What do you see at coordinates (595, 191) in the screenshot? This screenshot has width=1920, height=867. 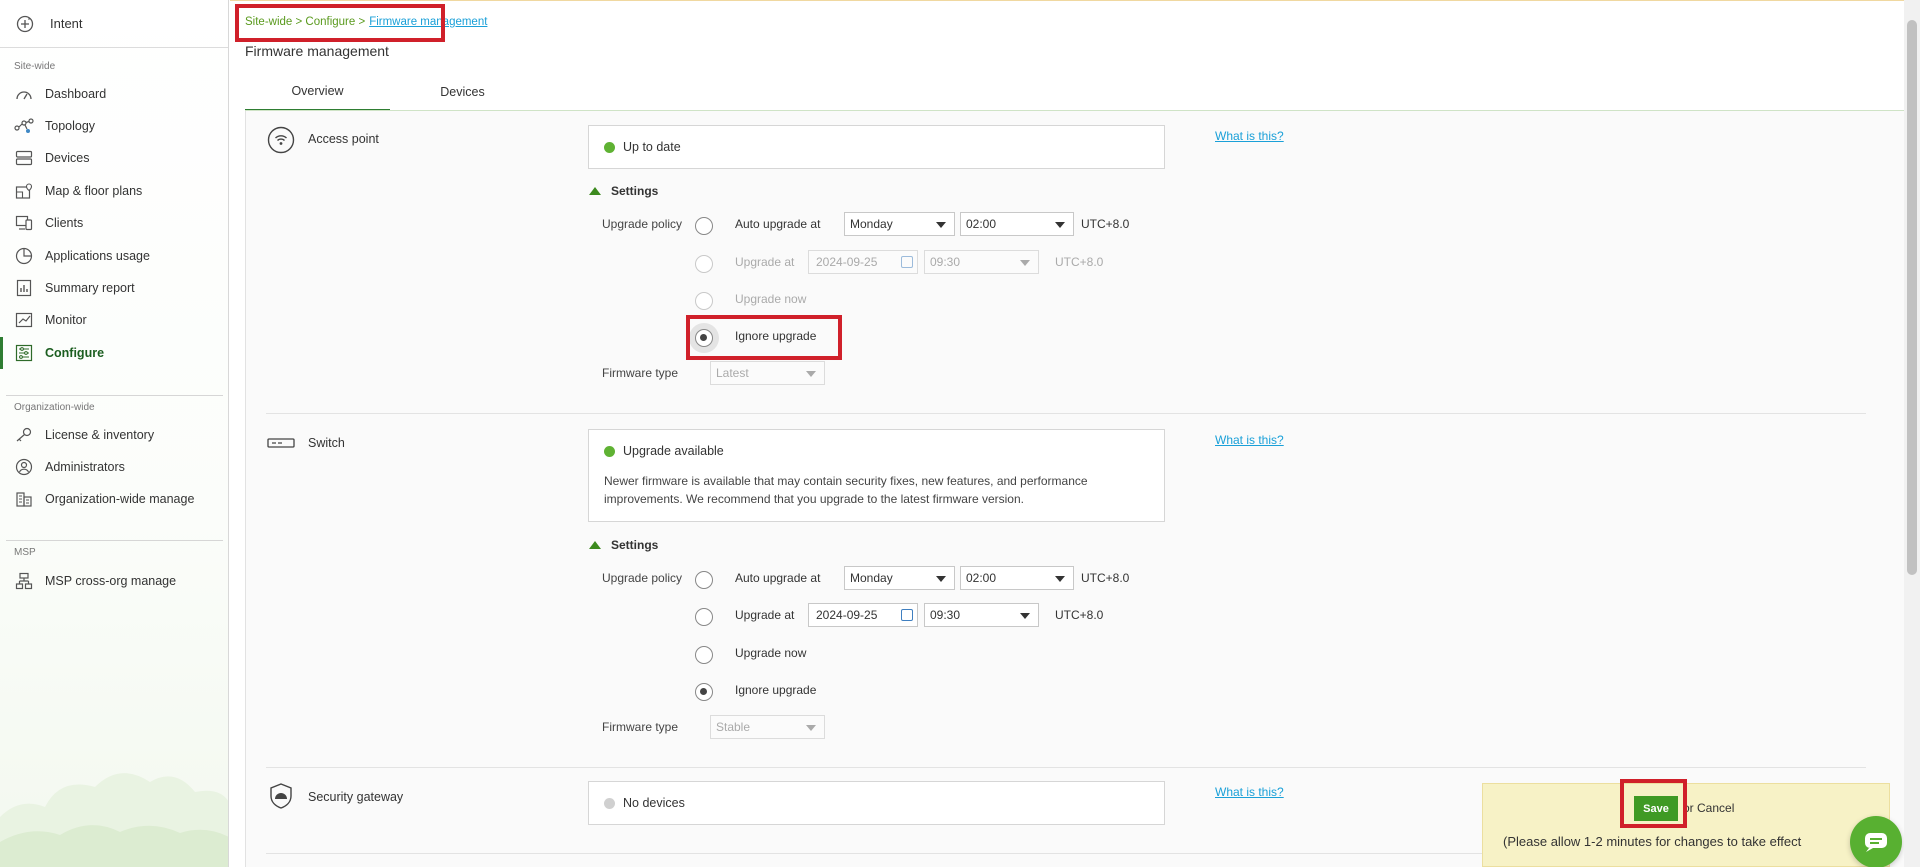 I see `collapse-triangle-icon` at bounding box center [595, 191].